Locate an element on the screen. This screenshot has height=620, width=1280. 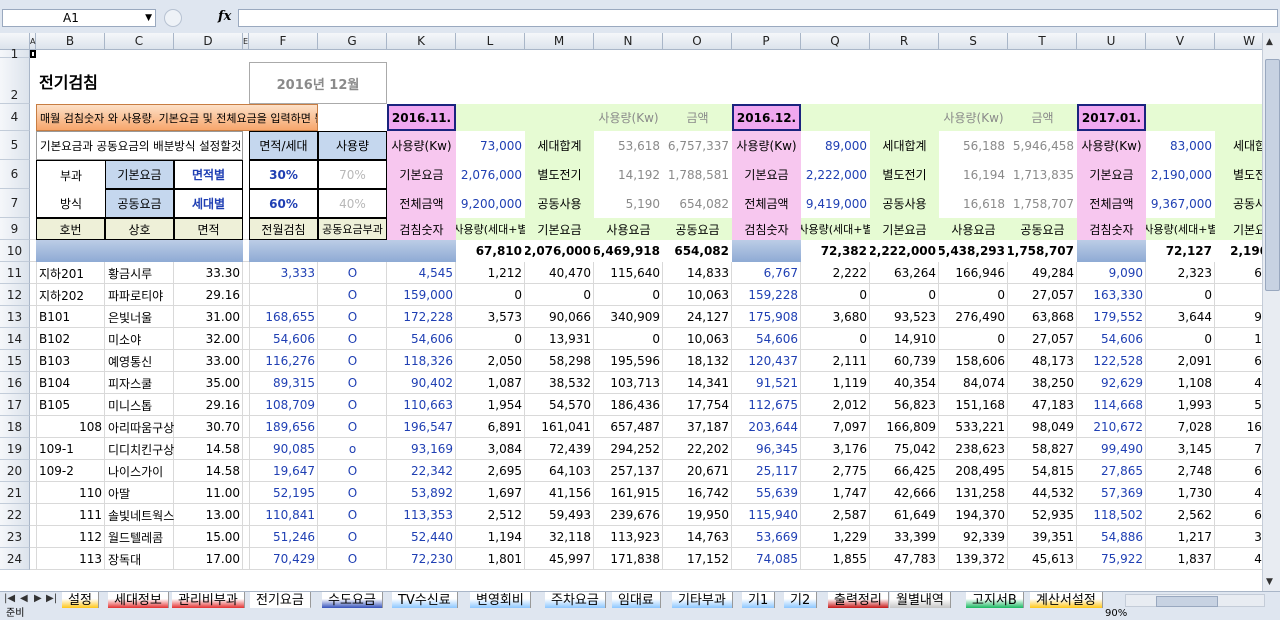
usage-fee-dec: 158,606 is located at coordinates (973, 361).